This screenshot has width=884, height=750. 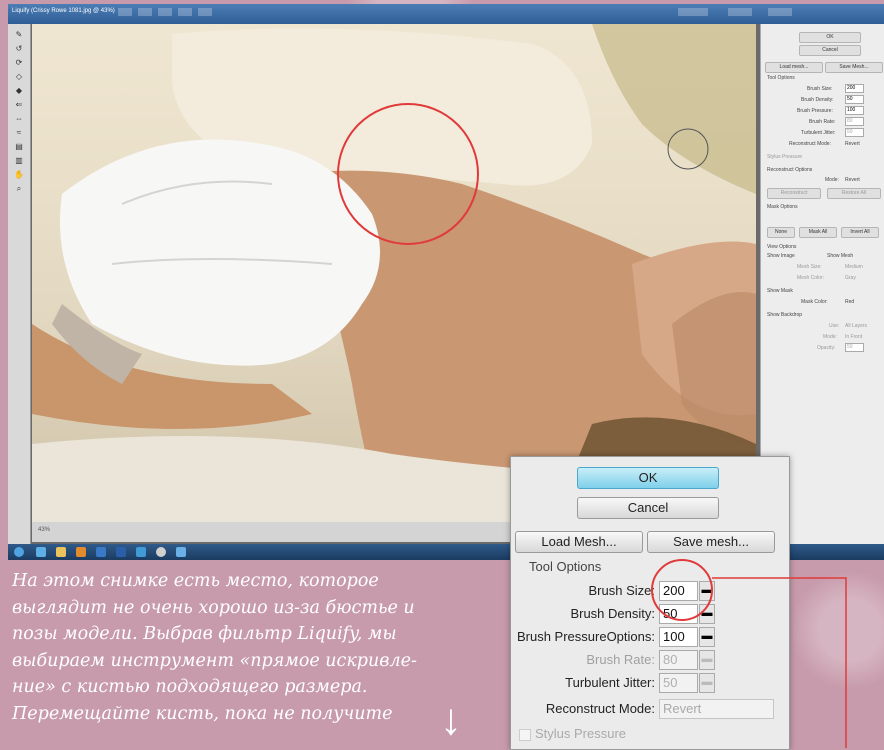 I want to click on annotation-overlay, so click(x=749, y=653).